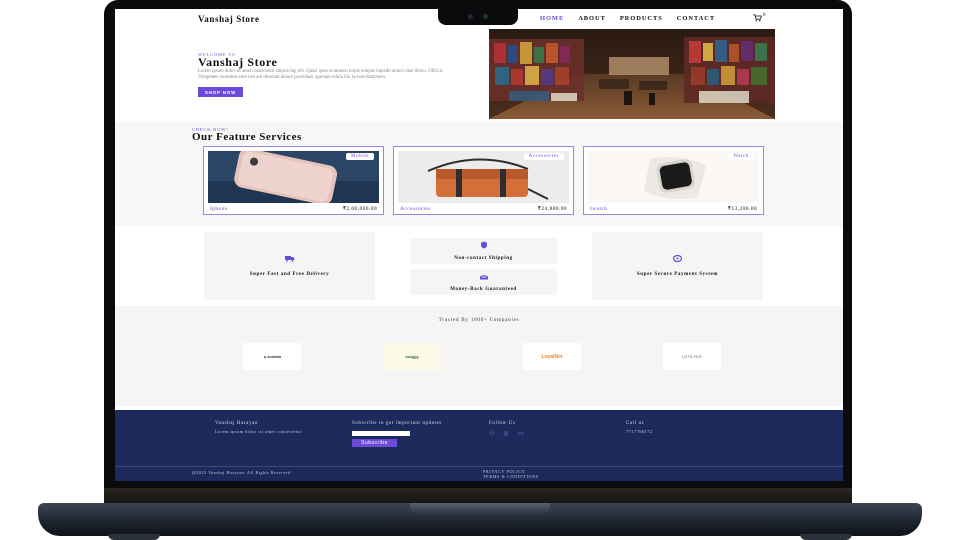 Image resolution: width=960 pixels, height=540 pixels. What do you see at coordinates (552, 18) in the screenshot?
I see `nav-link-home: HOME` at bounding box center [552, 18].